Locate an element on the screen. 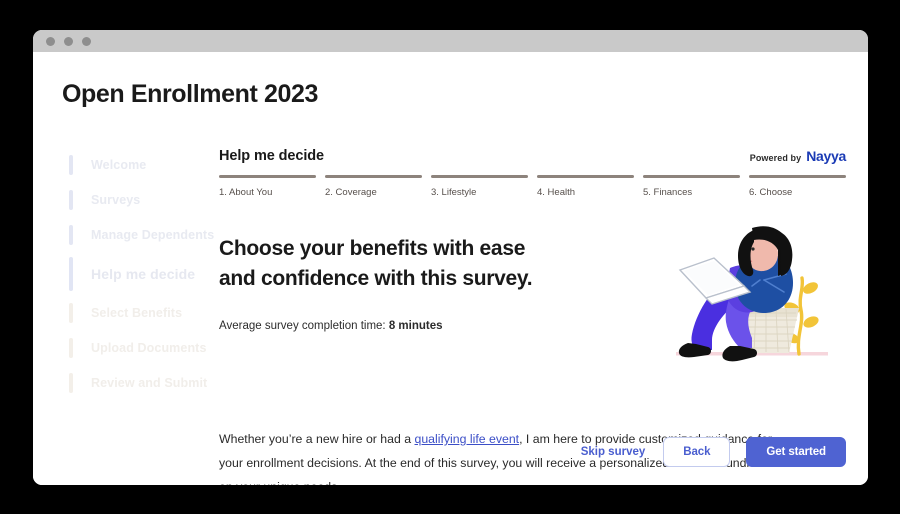 The image size is (900, 514). sidebar-item-label: Help me decide is located at coordinates (143, 274).